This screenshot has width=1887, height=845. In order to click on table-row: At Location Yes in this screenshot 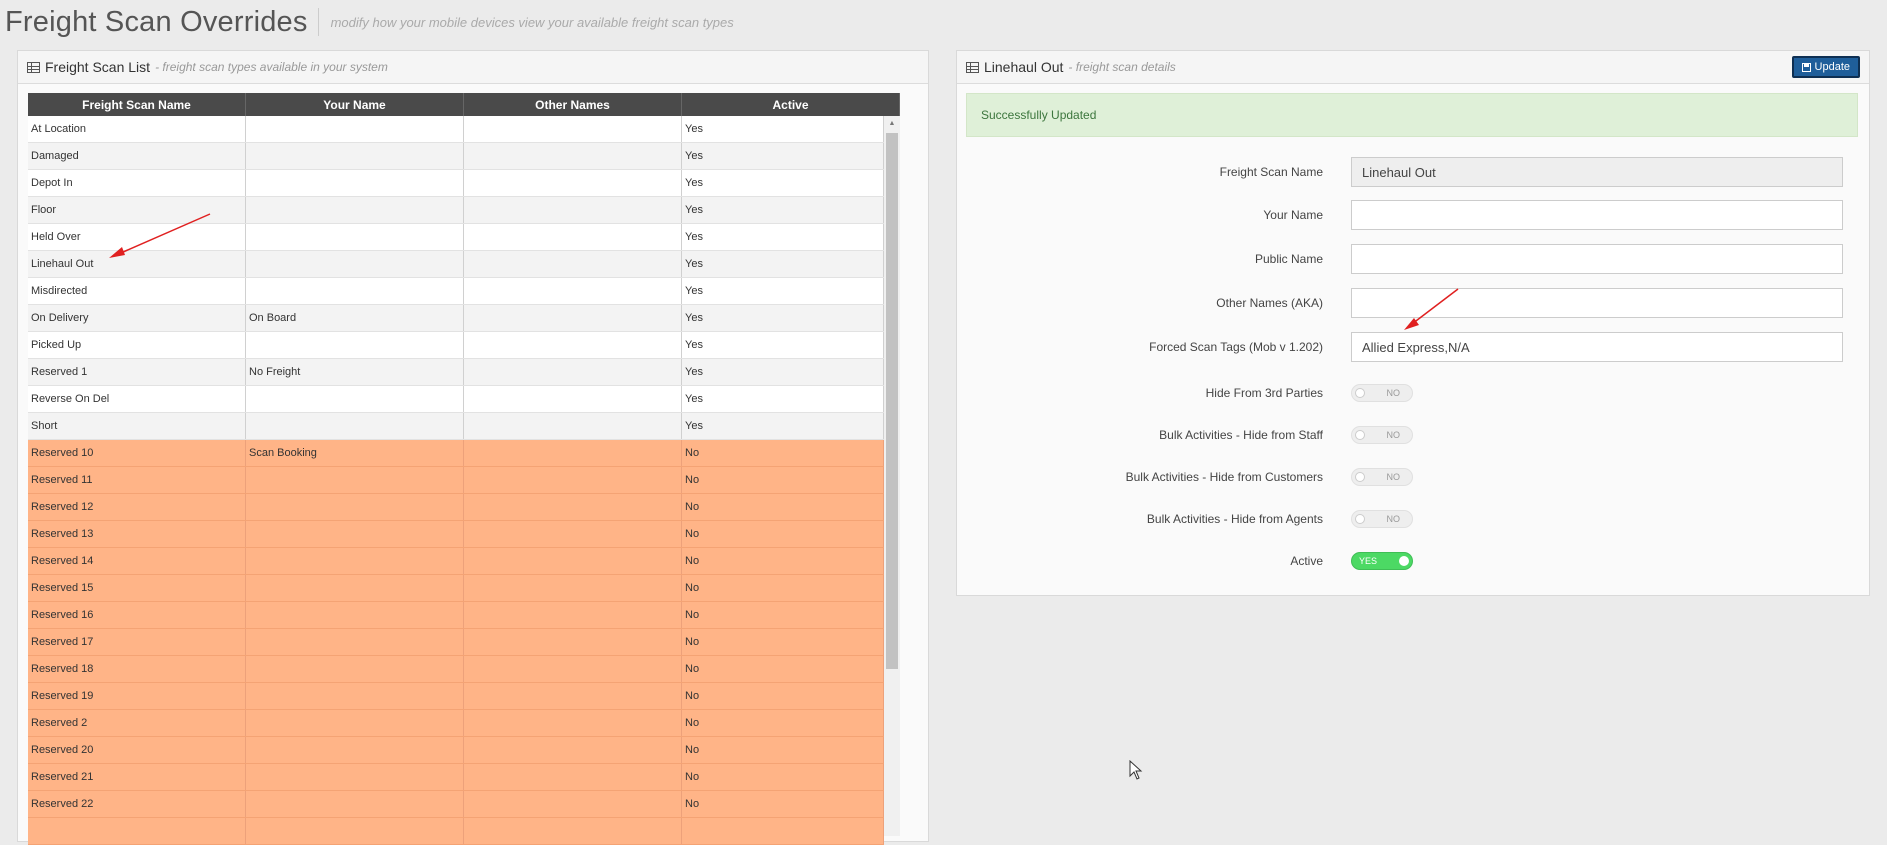, I will do `click(456, 129)`.